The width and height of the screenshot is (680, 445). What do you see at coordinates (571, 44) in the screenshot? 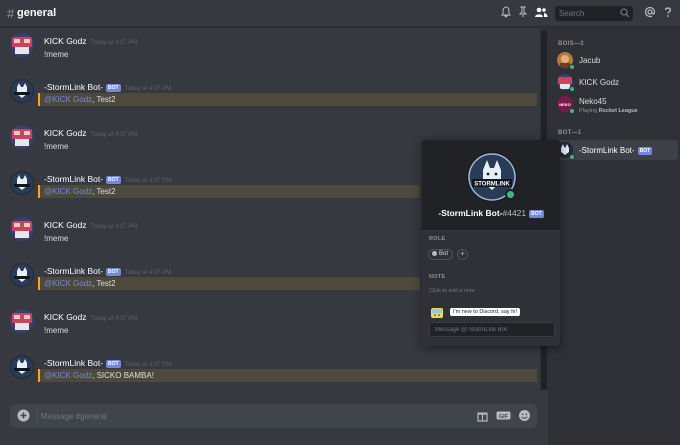
I see `member-group-header: BOIS—3` at bounding box center [571, 44].